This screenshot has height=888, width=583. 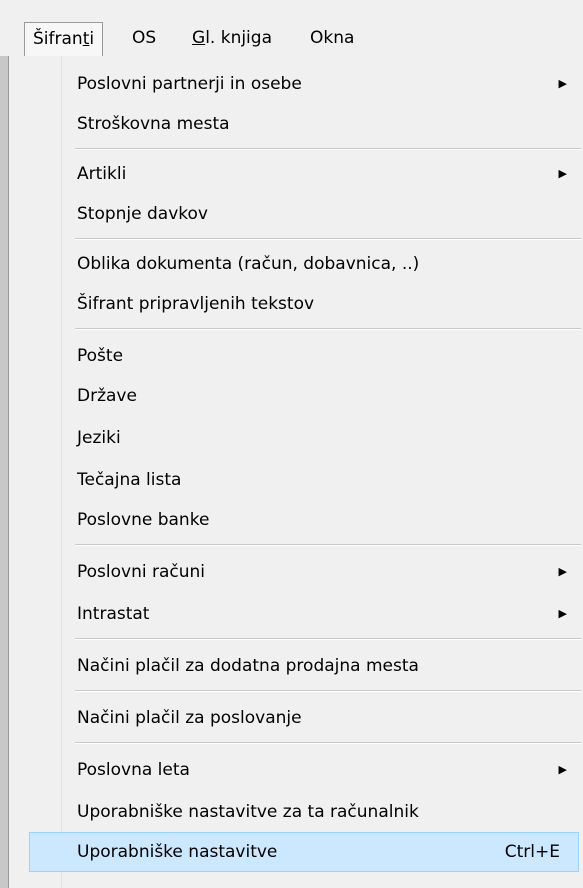 I want to click on menu-item-label: Oblika dokumenta (račun, dobavnica, ..), so click(x=248, y=264).